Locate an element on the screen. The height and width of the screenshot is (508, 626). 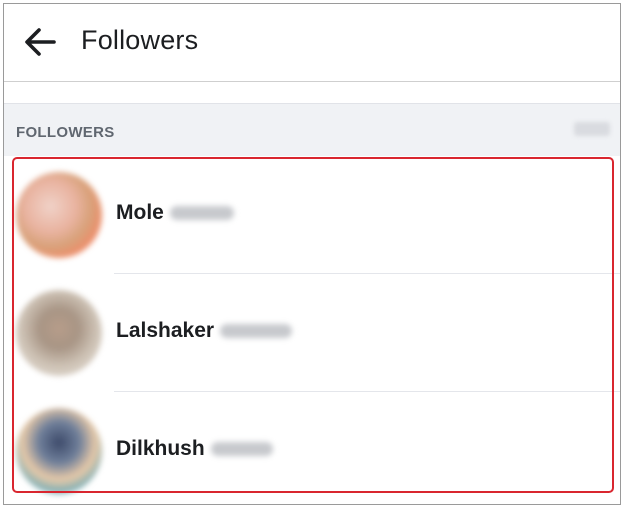
follower-name: Mole is located at coordinates (175, 213).